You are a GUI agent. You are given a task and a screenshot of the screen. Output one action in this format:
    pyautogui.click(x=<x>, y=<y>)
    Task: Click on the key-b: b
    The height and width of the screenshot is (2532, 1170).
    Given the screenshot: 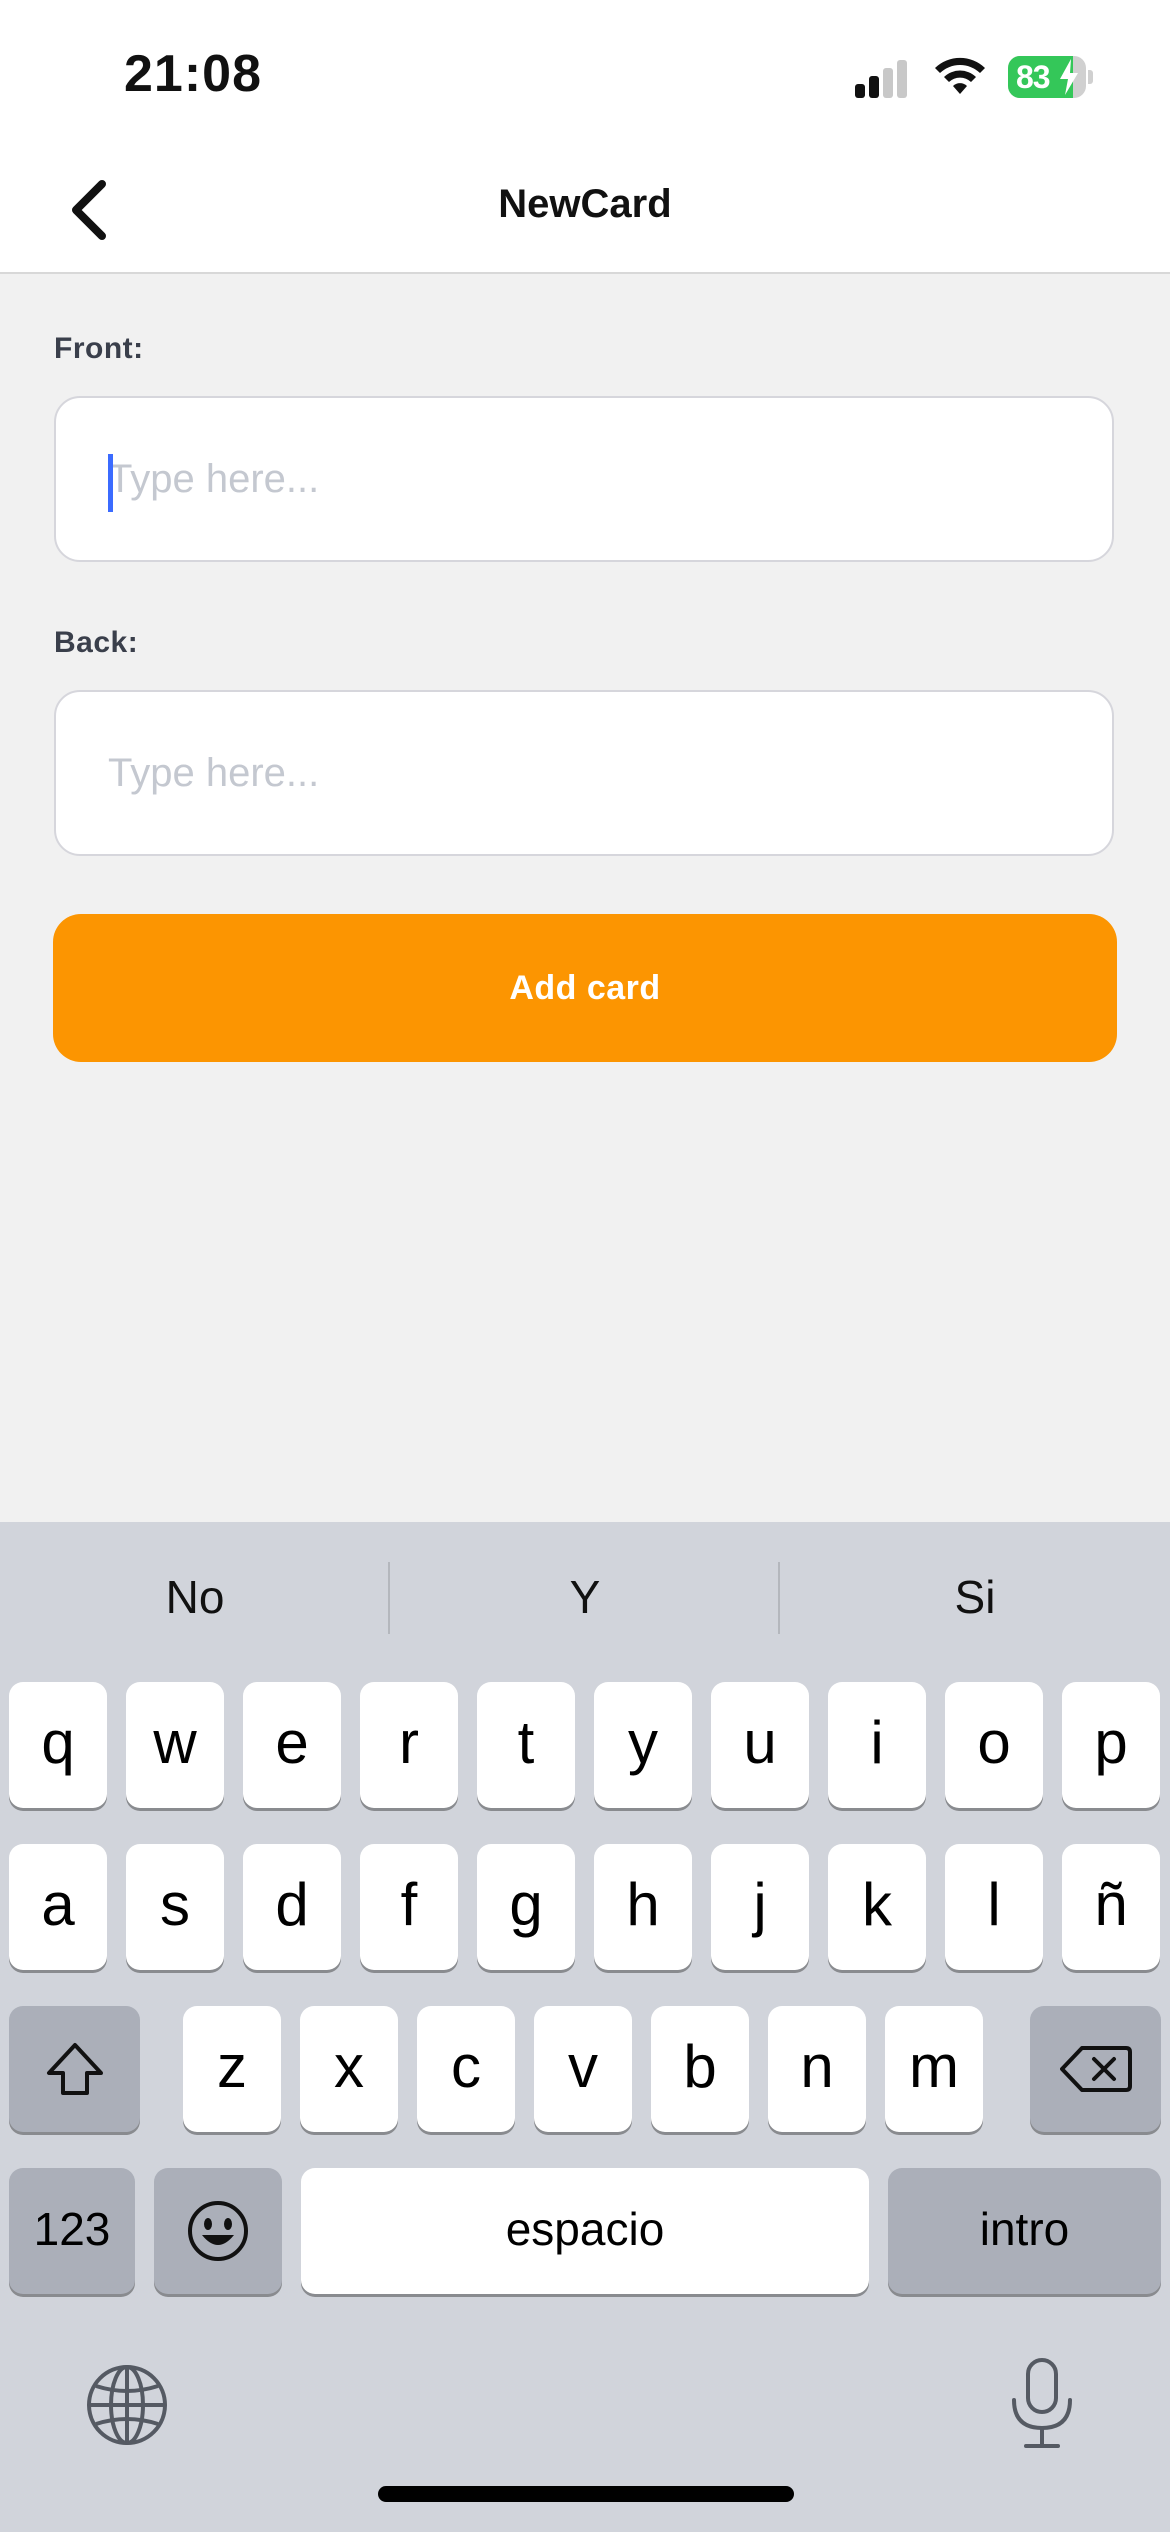 What is the action you would take?
    pyautogui.click(x=700, y=2069)
    